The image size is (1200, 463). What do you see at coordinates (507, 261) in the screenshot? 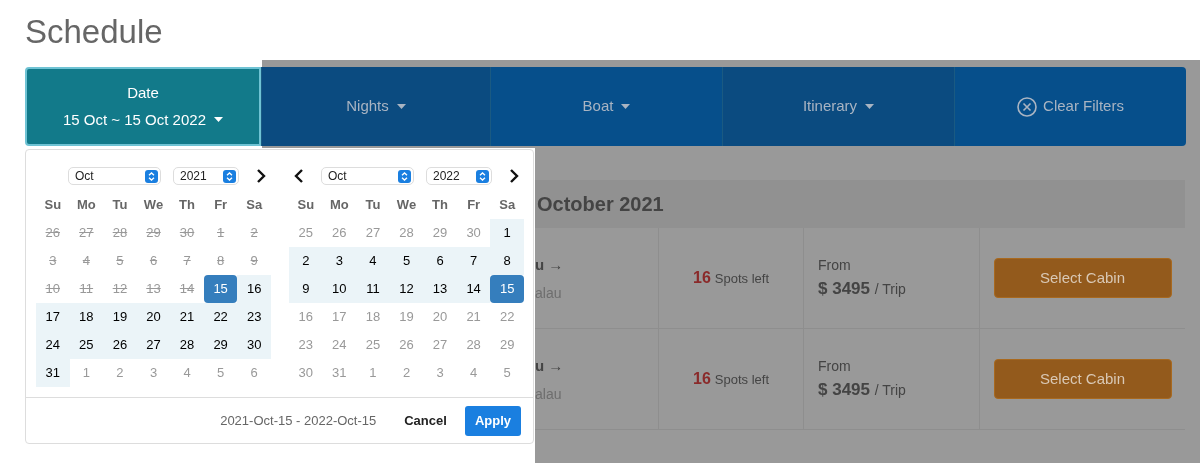
I see `day-cell: 8` at bounding box center [507, 261].